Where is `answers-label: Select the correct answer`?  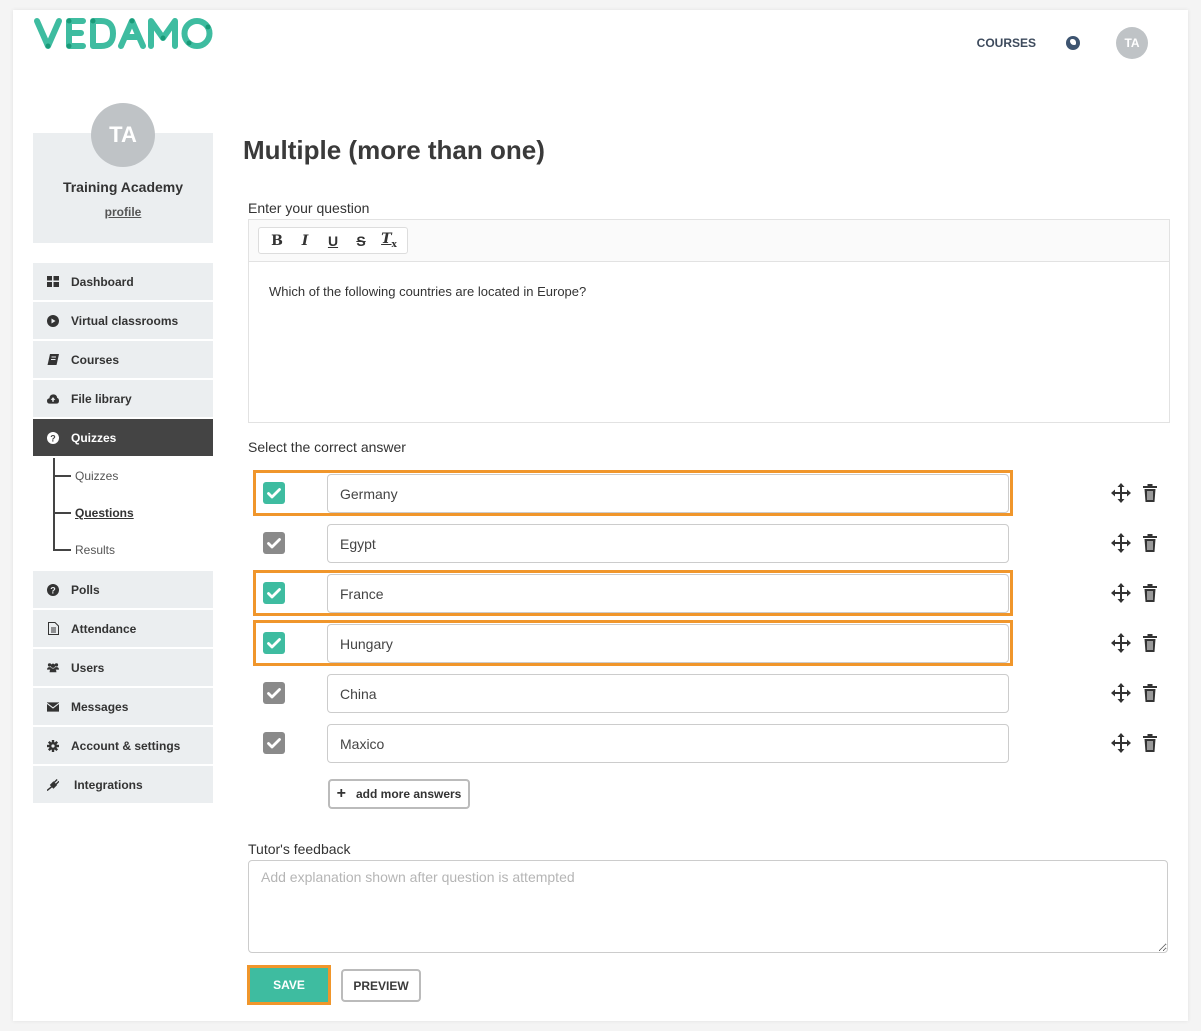 answers-label: Select the correct answer is located at coordinates (327, 447).